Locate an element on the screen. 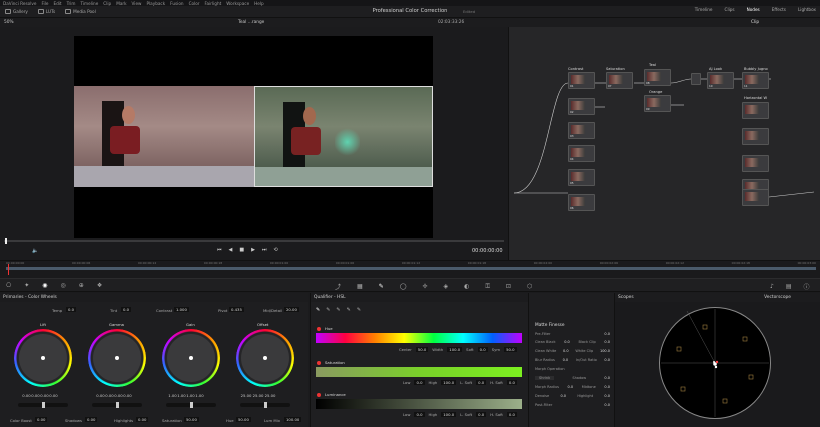 This screenshot has width=820, height=427. motion-effects-icon: ❖ is located at coordinates (99, 285).